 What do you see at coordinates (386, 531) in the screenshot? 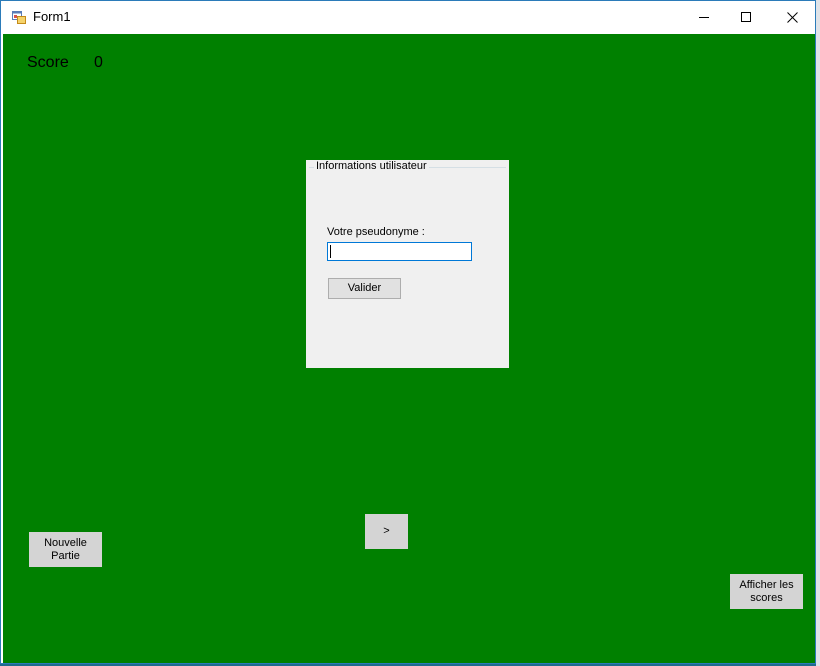
I see `next-button: >` at bounding box center [386, 531].